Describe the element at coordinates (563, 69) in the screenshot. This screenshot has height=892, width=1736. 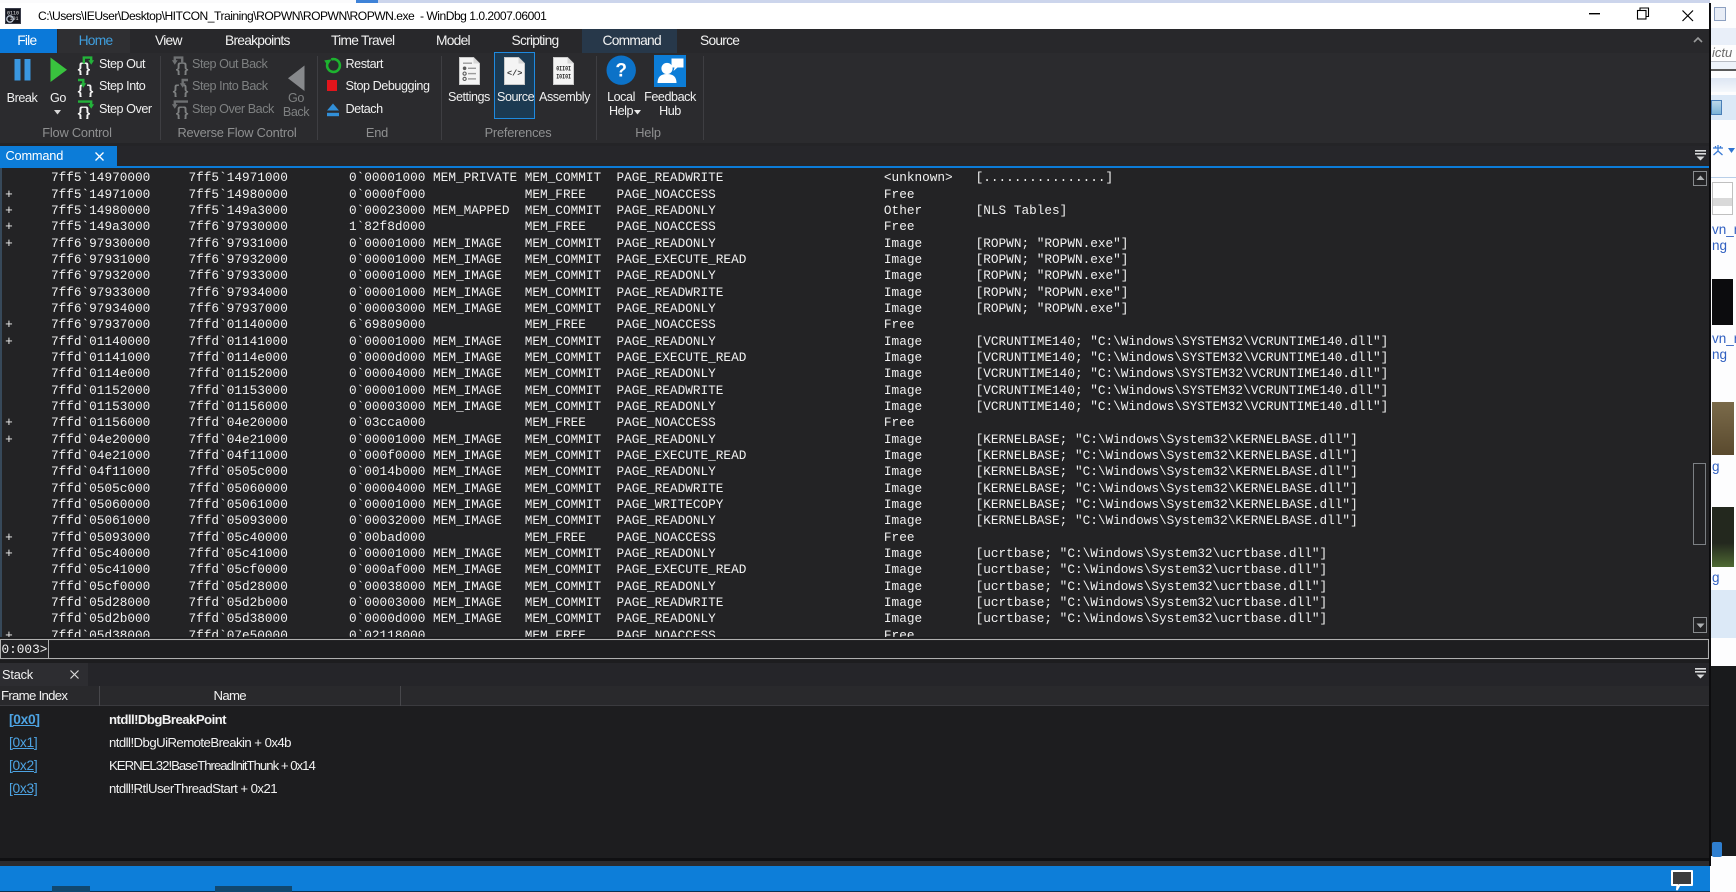
I see `svg-text: 0II0I` at that location.